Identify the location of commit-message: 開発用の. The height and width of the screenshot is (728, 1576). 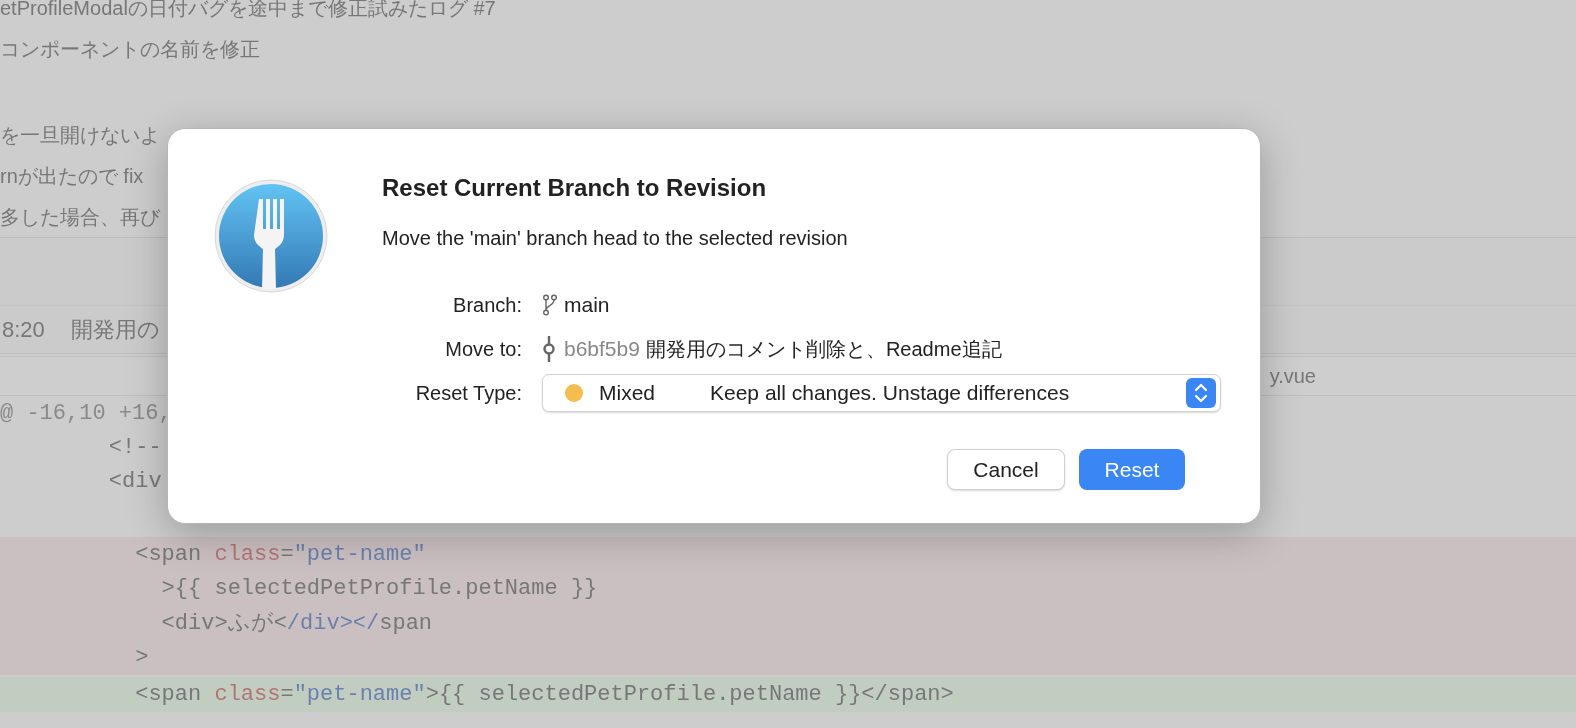
(115, 329).